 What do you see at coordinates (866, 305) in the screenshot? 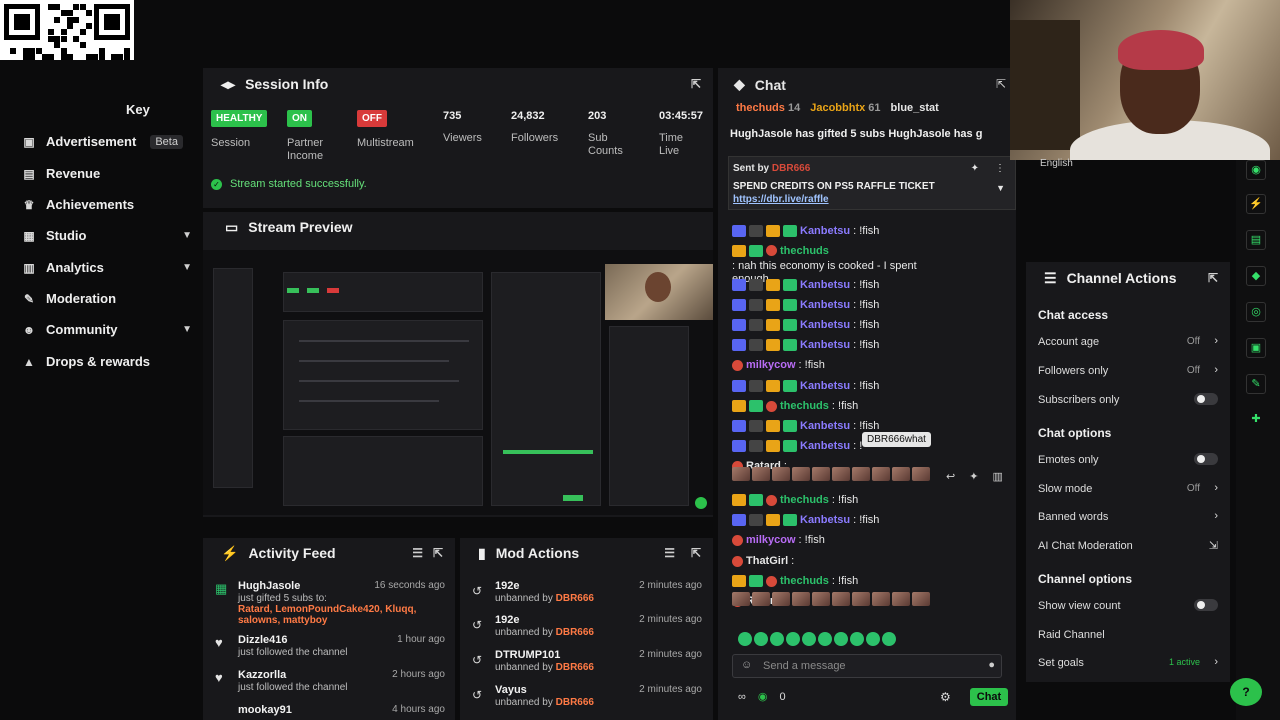
I see `chat-text: : !fish` at bounding box center [866, 305].